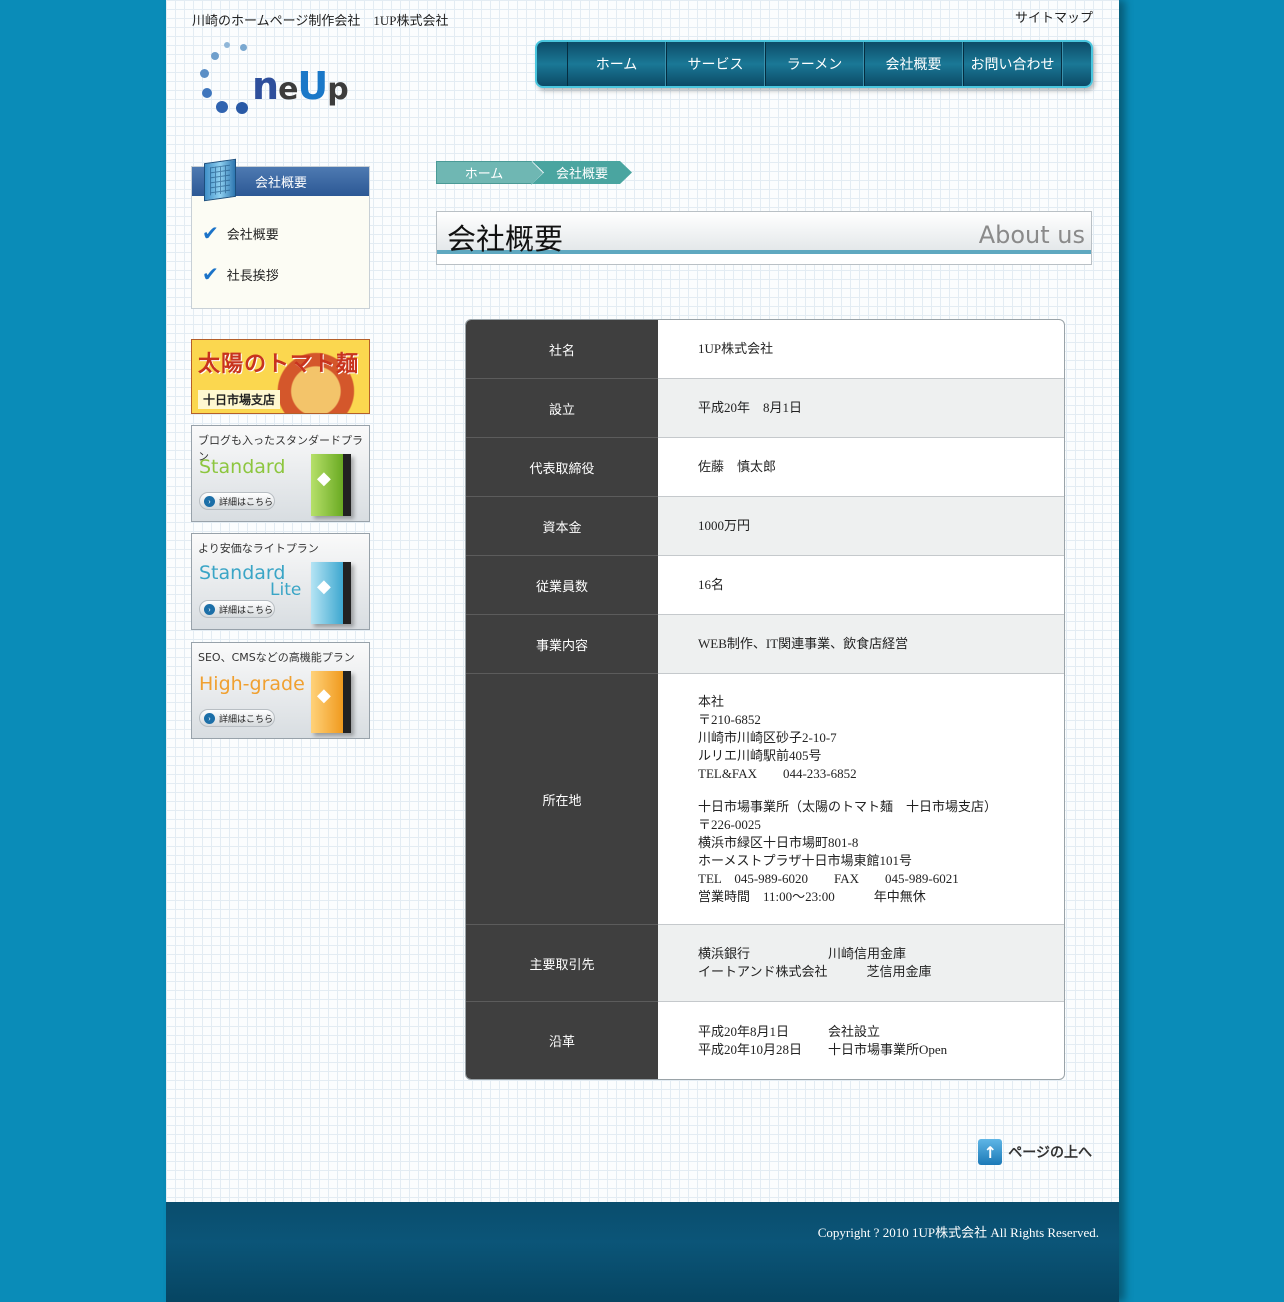 This screenshot has height=1302, width=1284. What do you see at coordinates (729, 719) in the screenshot?
I see `row-value-line: 〒210-6852` at bounding box center [729, 719].